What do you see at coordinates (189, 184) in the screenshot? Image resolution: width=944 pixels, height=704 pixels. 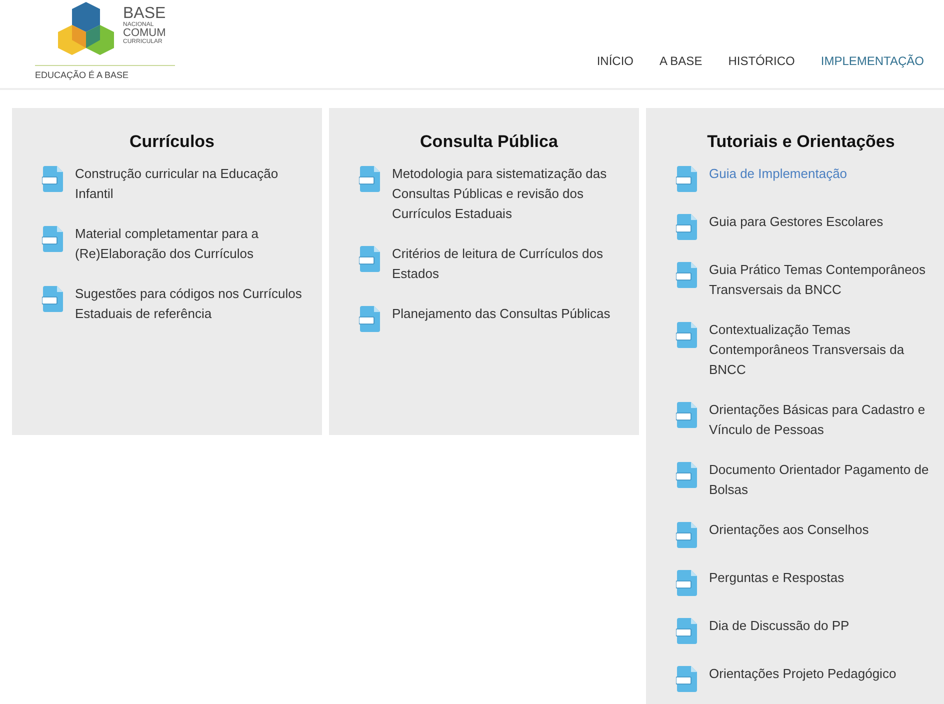 I see `document-link: Construção curricular na Educação Infantil` at bounding box center [189, 184].